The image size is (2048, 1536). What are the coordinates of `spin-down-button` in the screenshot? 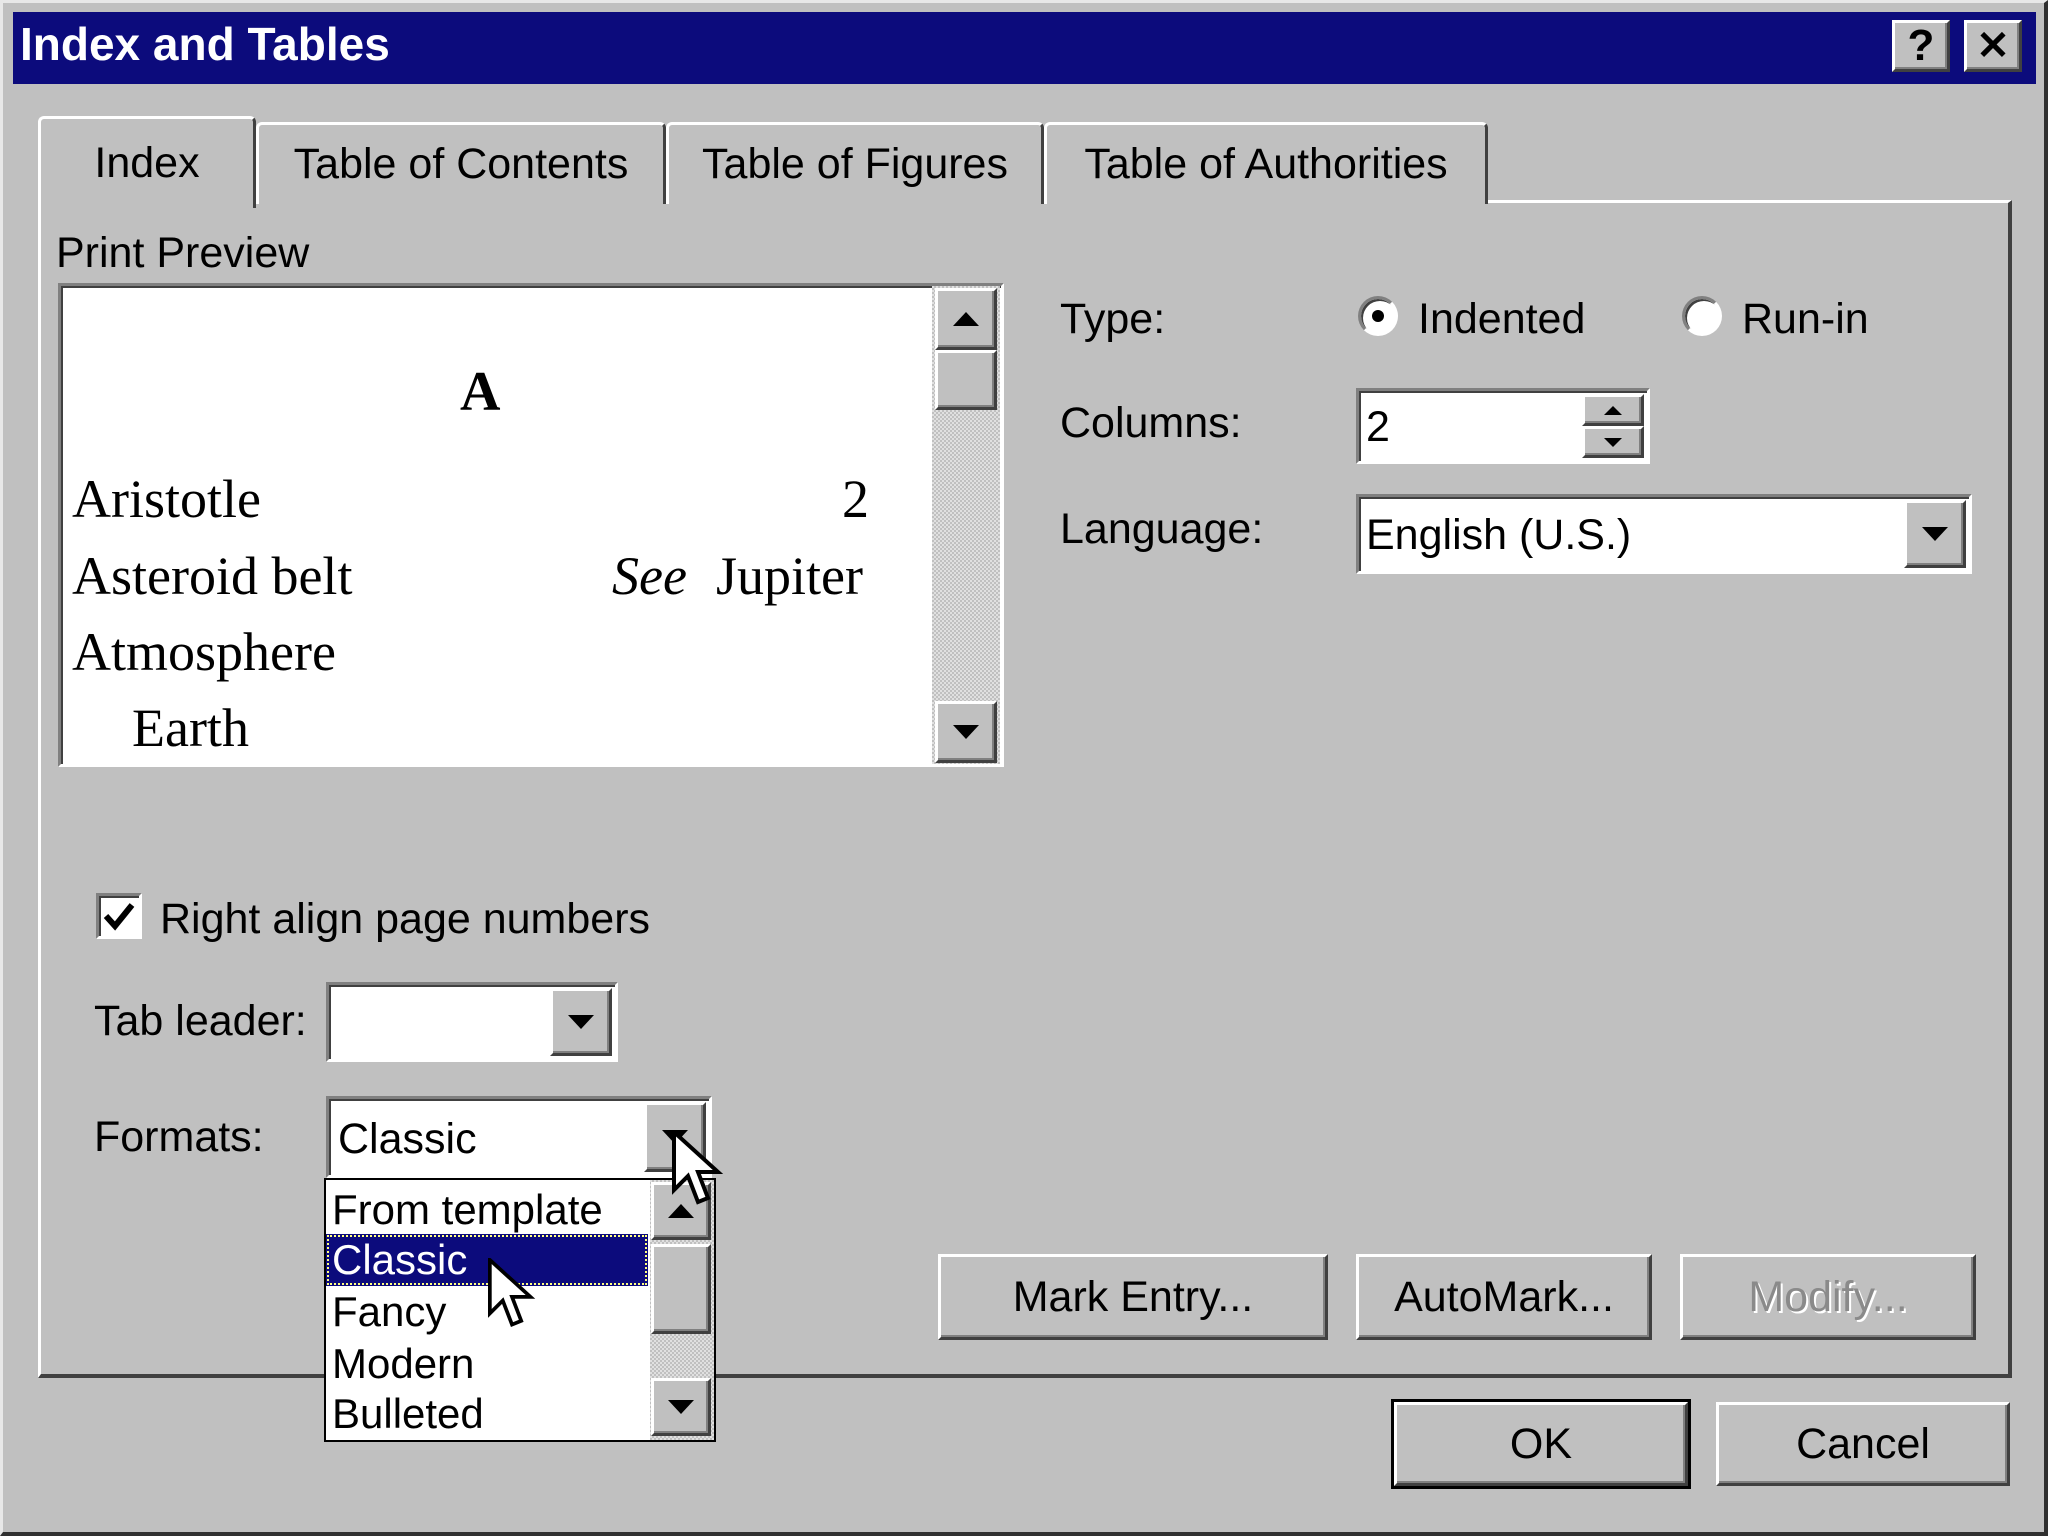 It's located at (1613, 442).